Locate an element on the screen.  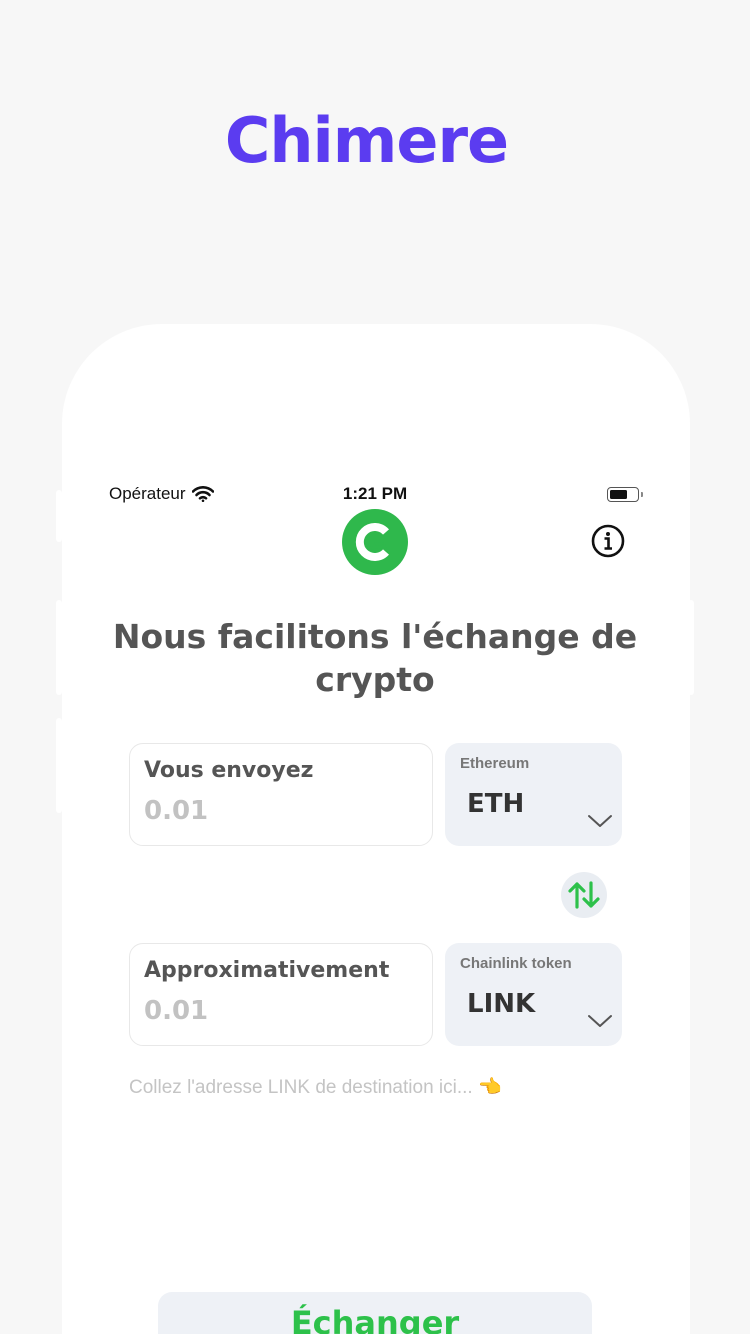
info-button is located at coordinates (608, 541).